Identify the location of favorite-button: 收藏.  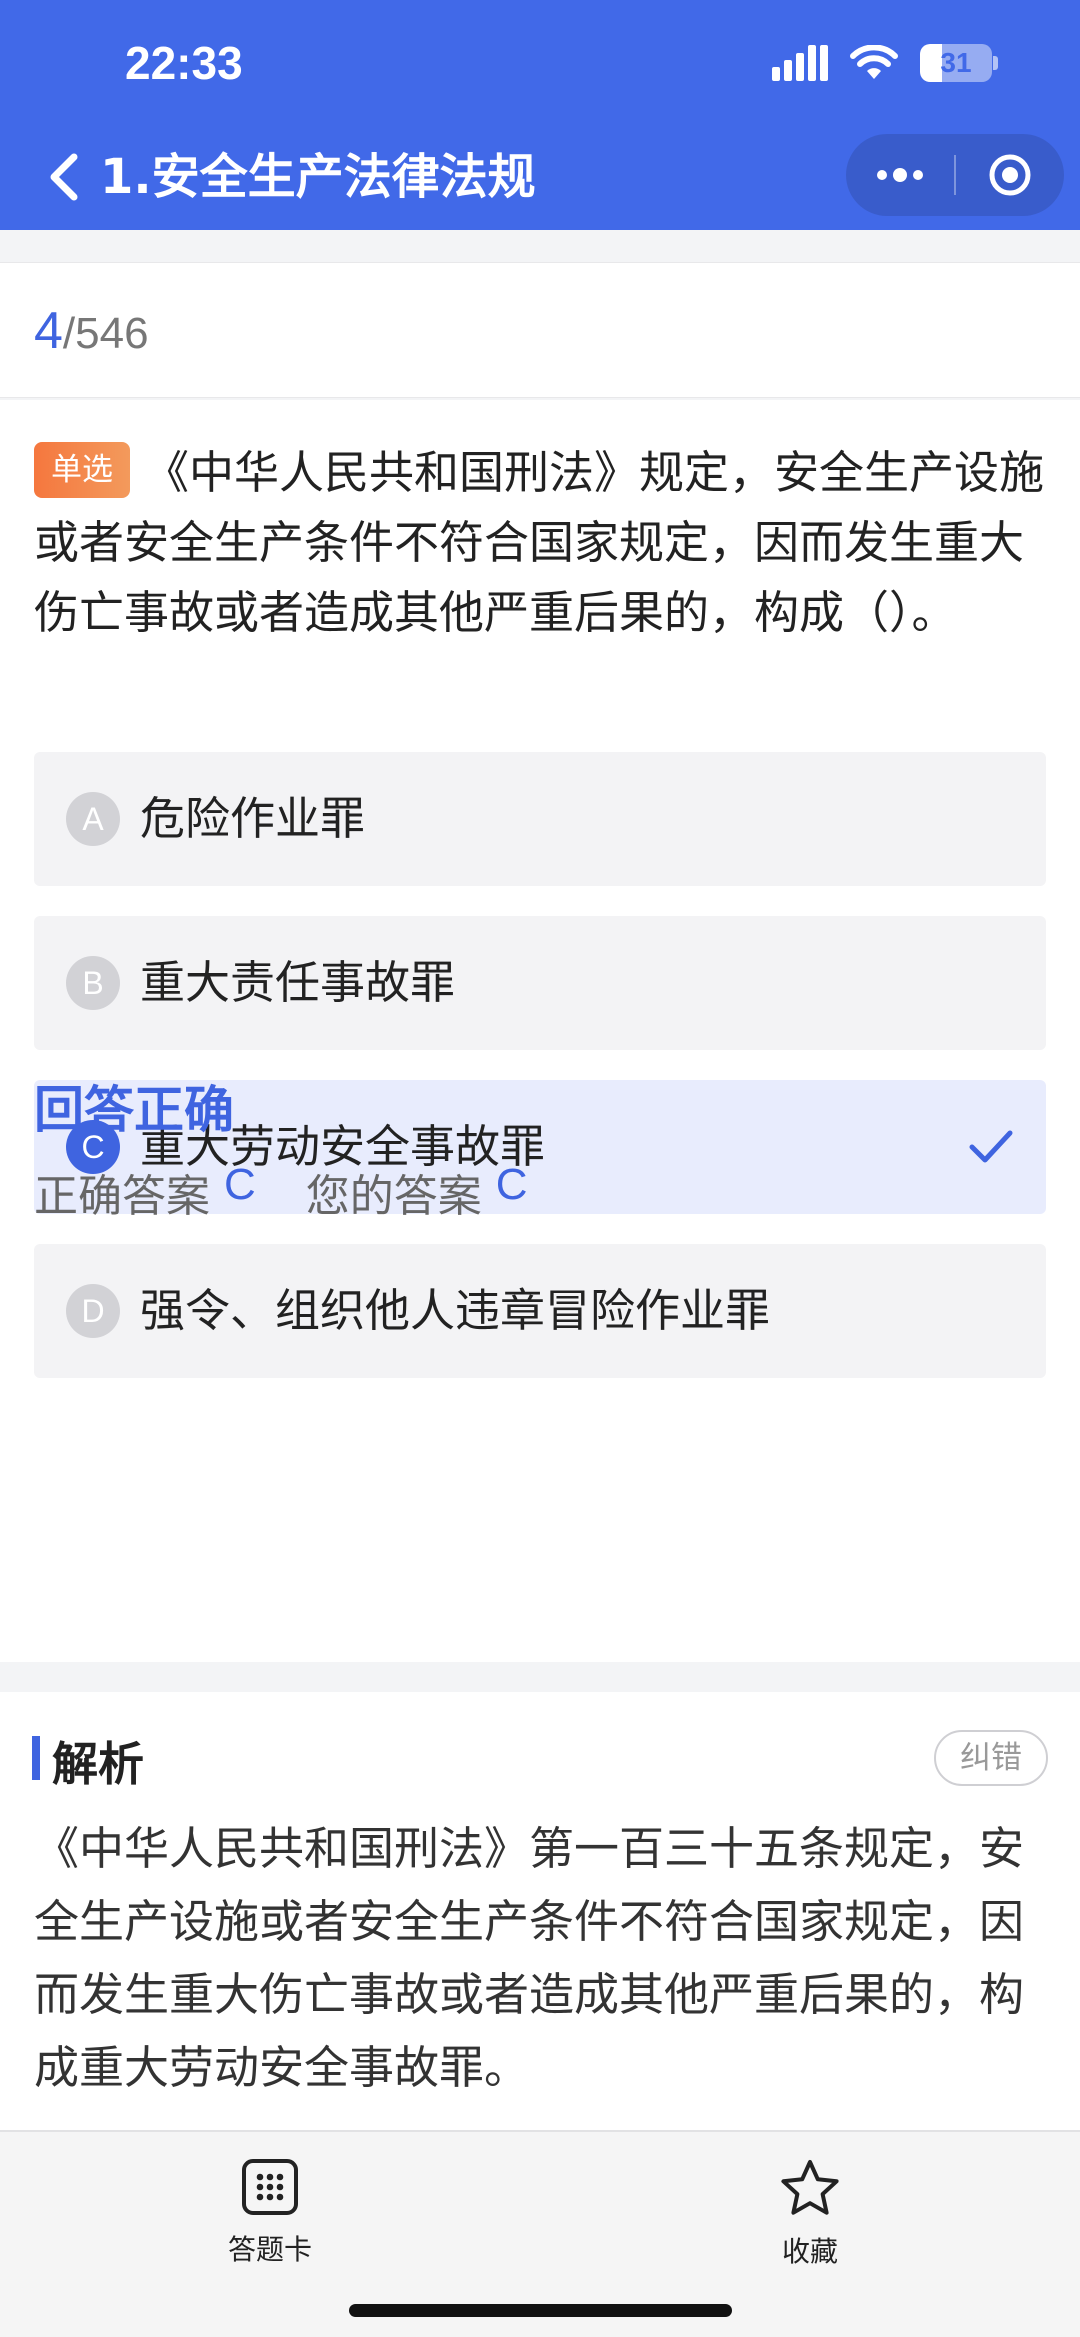
(810, 2214).